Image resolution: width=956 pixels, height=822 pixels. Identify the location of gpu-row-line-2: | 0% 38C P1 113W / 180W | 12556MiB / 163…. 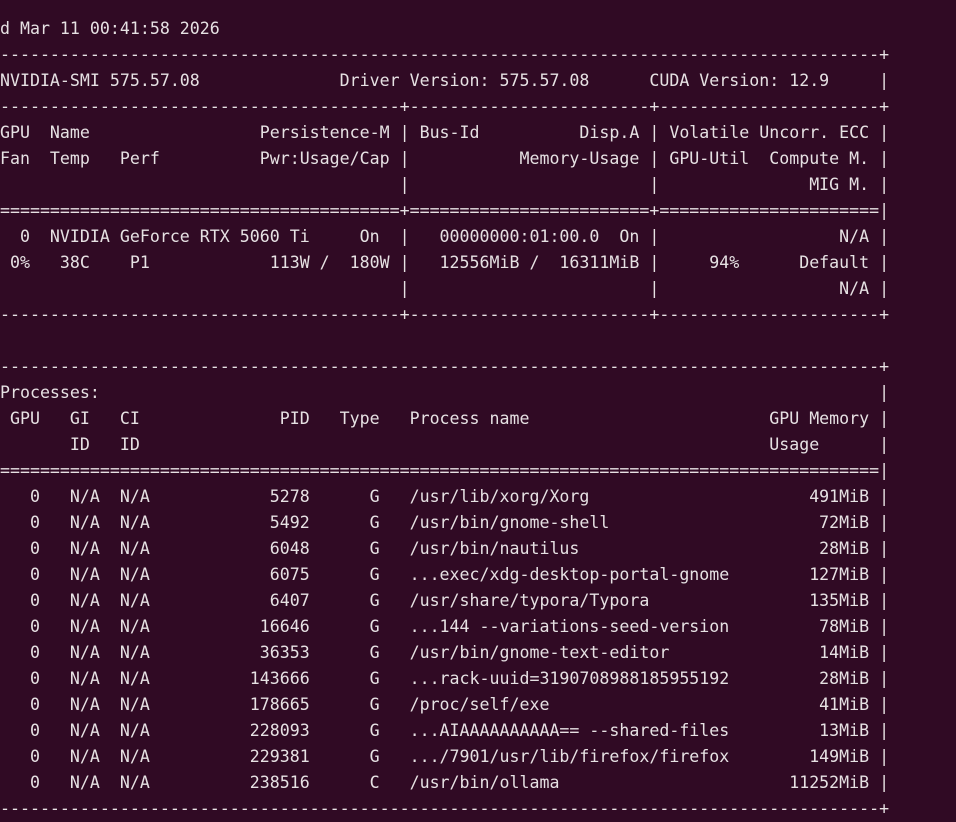
(445, 262).